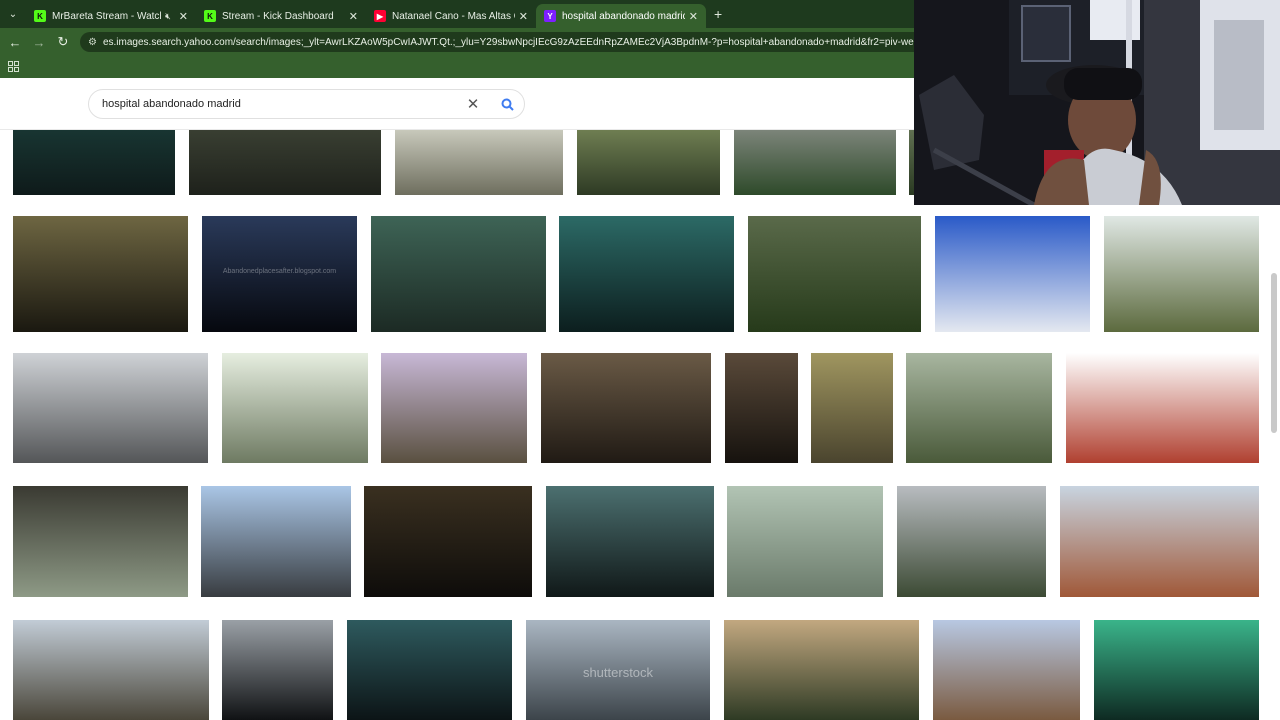  I want to click on yahoo-icon: Y, so click(550, 16).